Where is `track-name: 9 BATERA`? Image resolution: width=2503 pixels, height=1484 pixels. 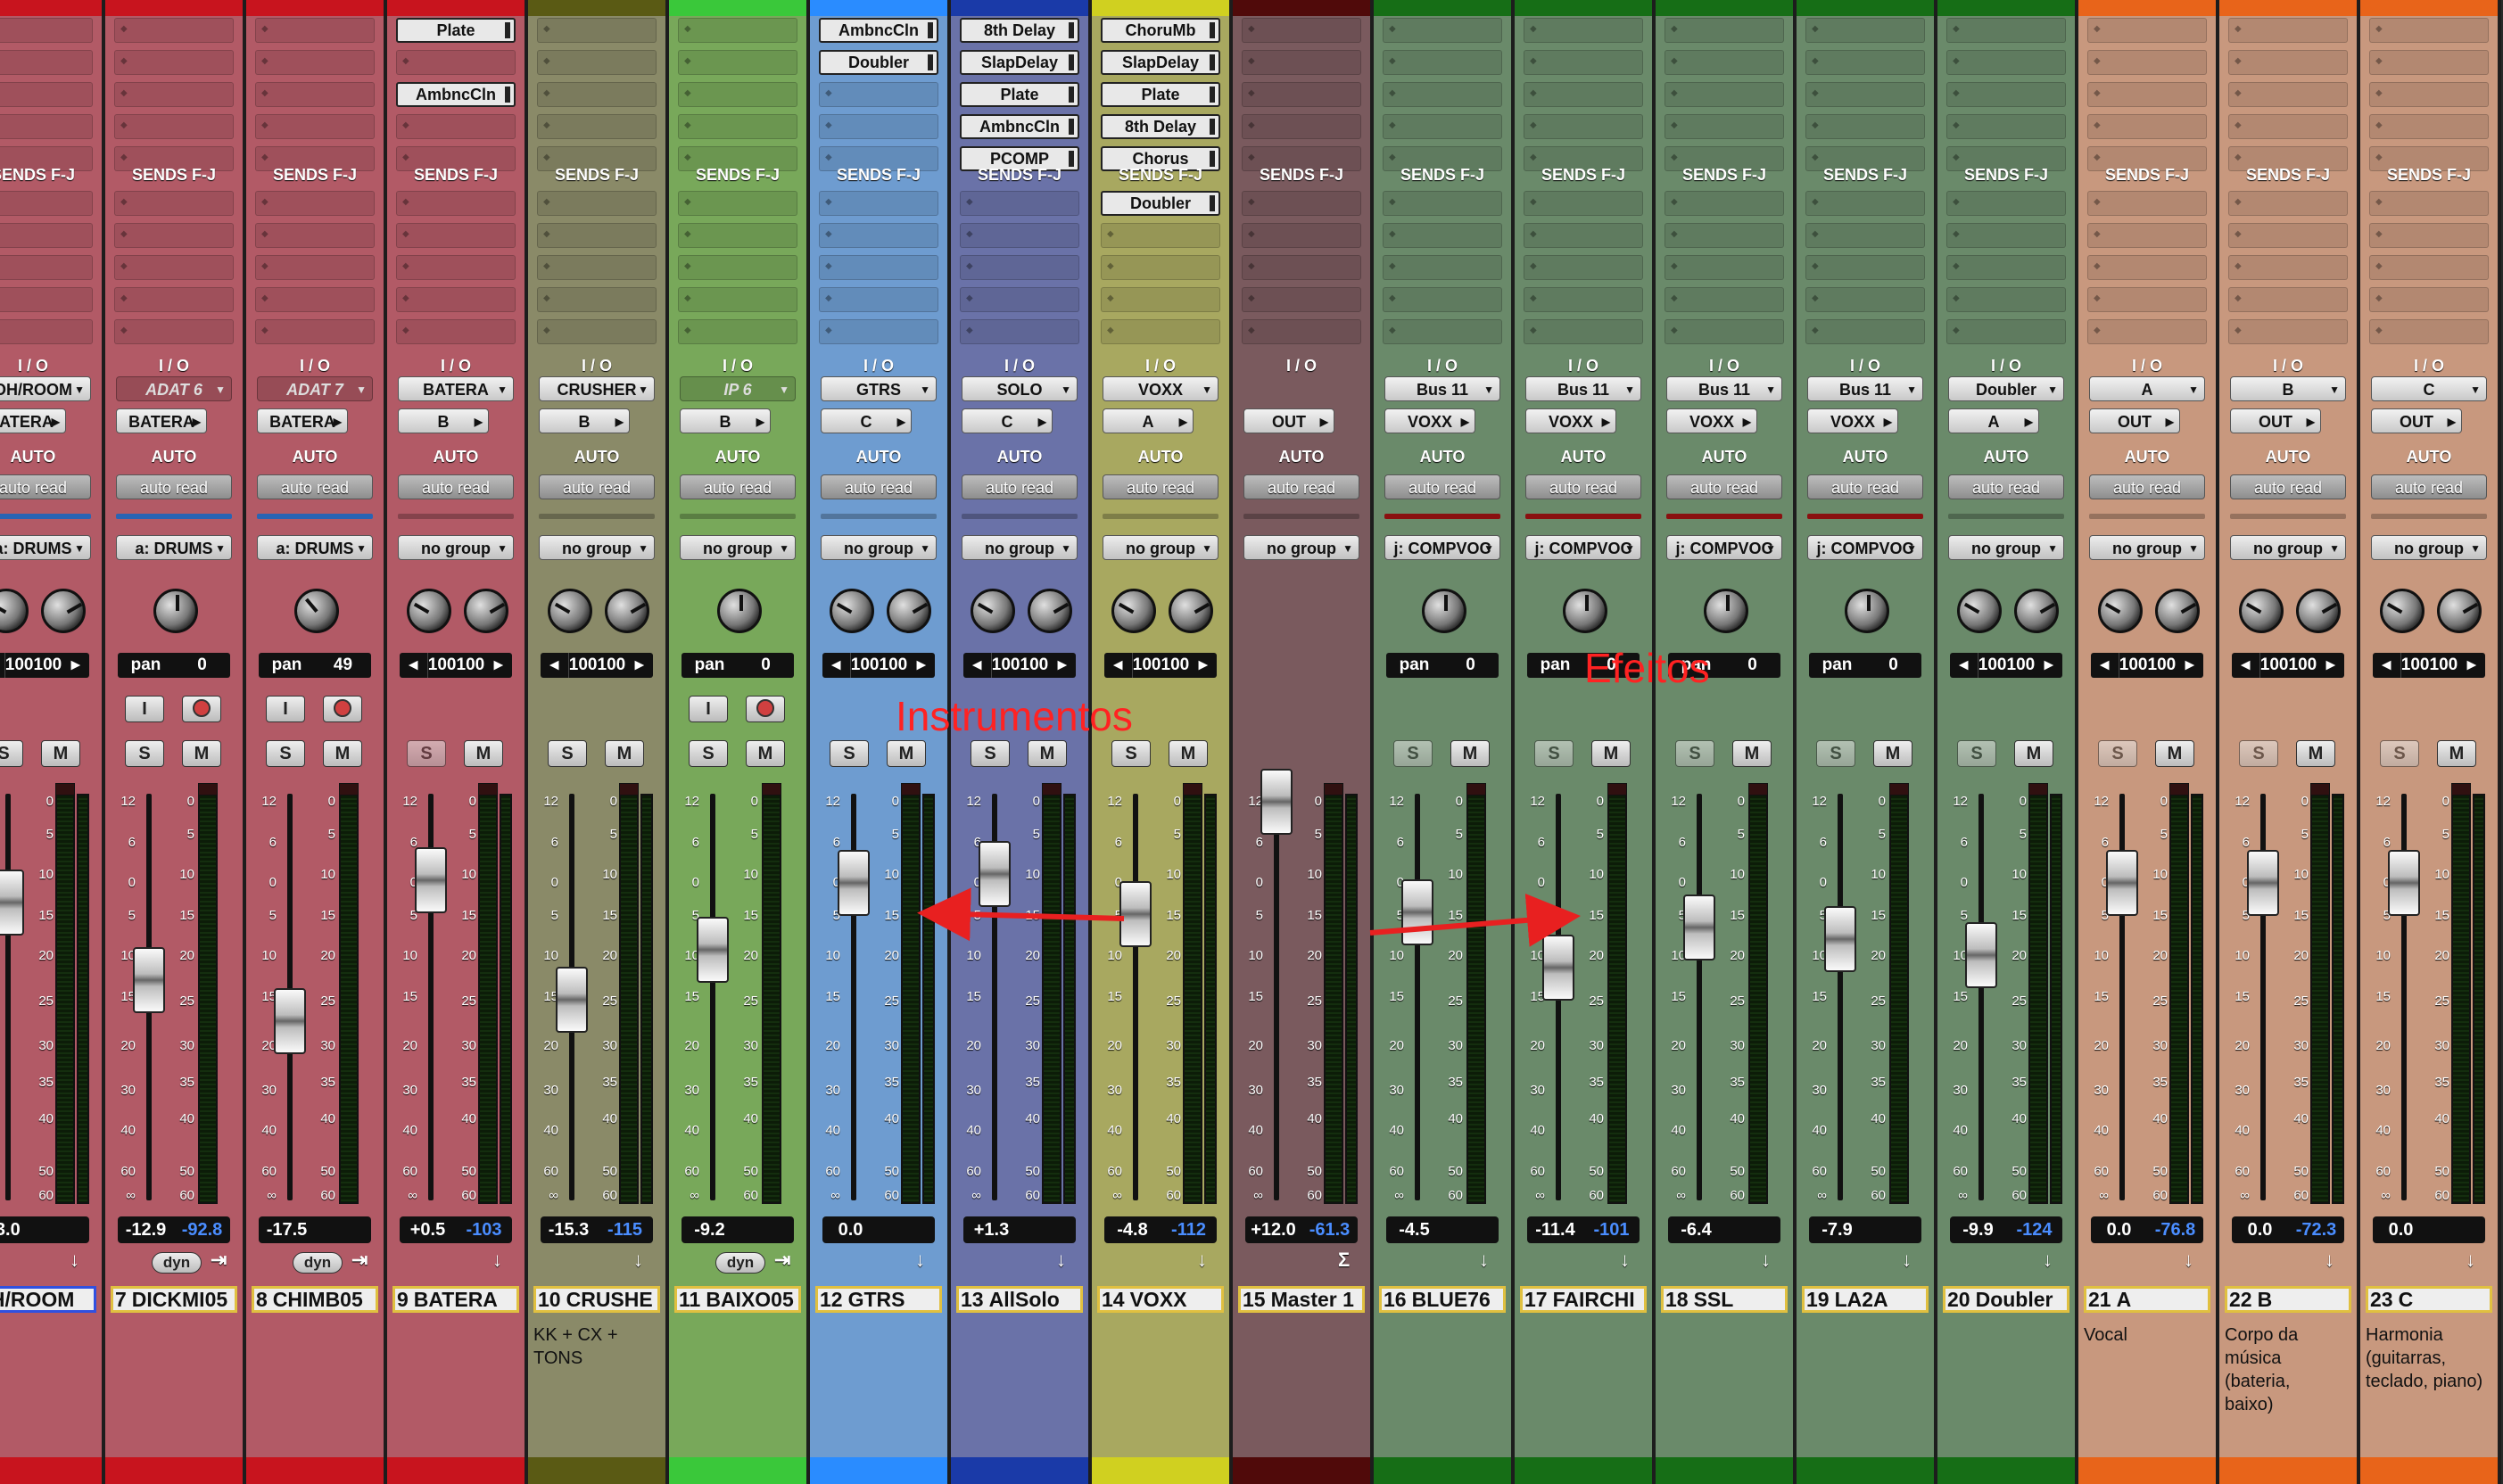
track-name: 9 BATERA is located at coordinates (456, 1299).